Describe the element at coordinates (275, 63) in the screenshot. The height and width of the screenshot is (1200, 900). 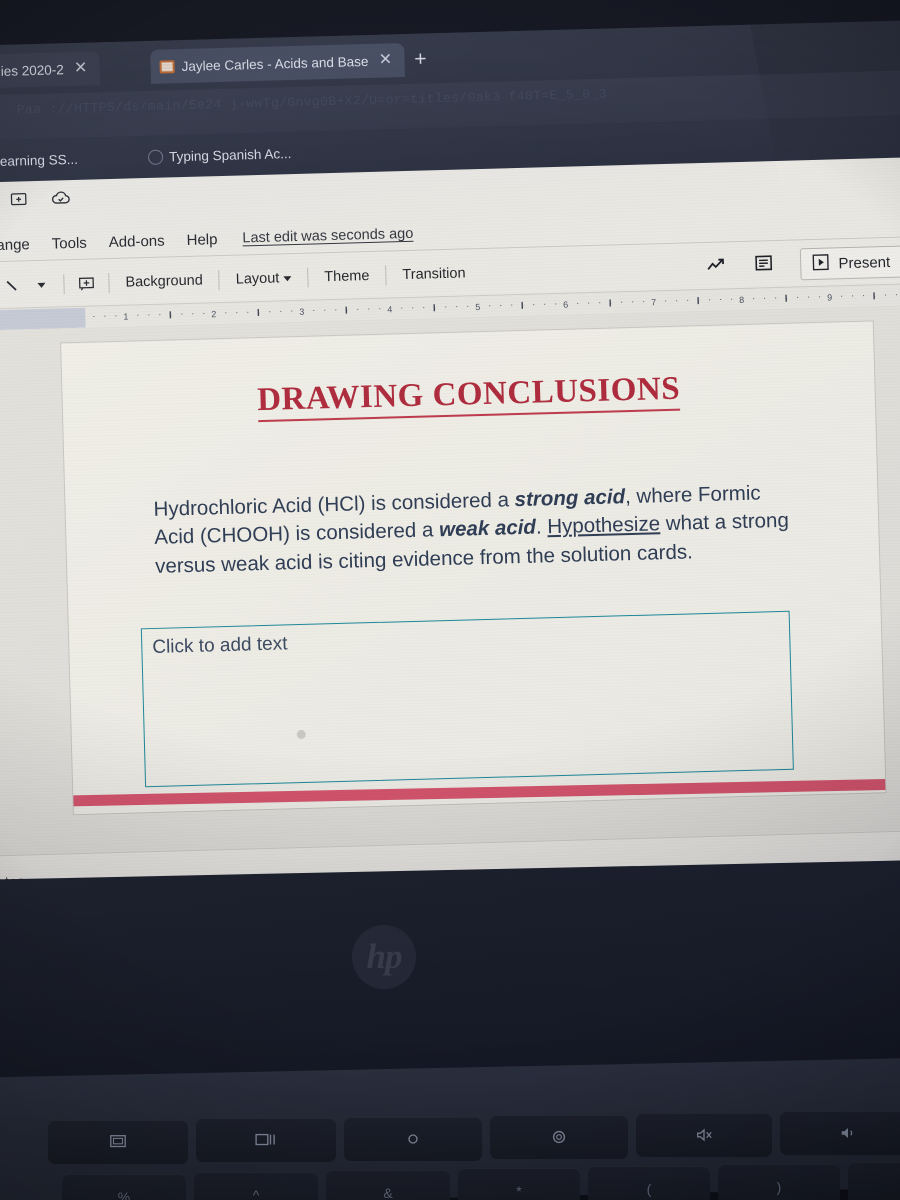
I see `tab-title: Jaylee Carles - Acids and Base` at that location.